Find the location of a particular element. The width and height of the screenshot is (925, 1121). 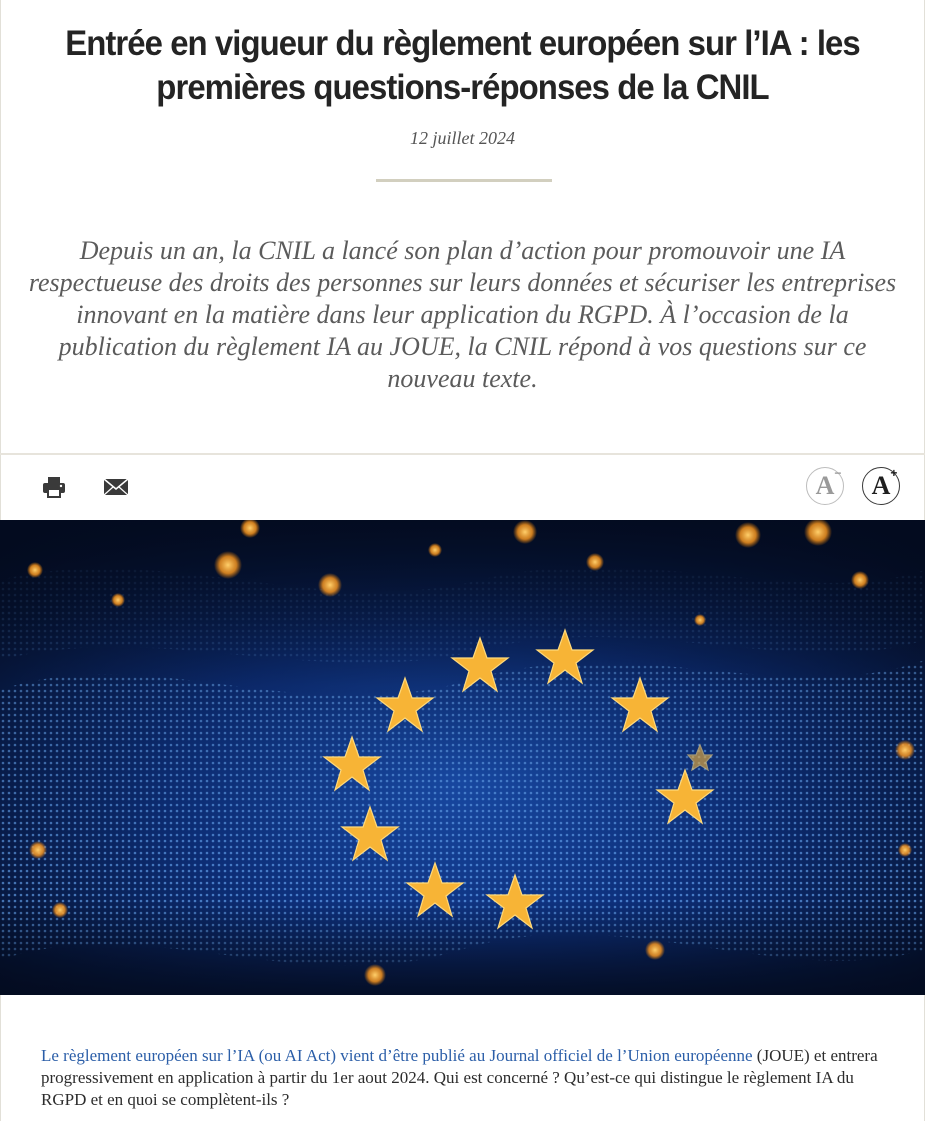

decrease-font-button: A − is located at coordinates (825, 486).